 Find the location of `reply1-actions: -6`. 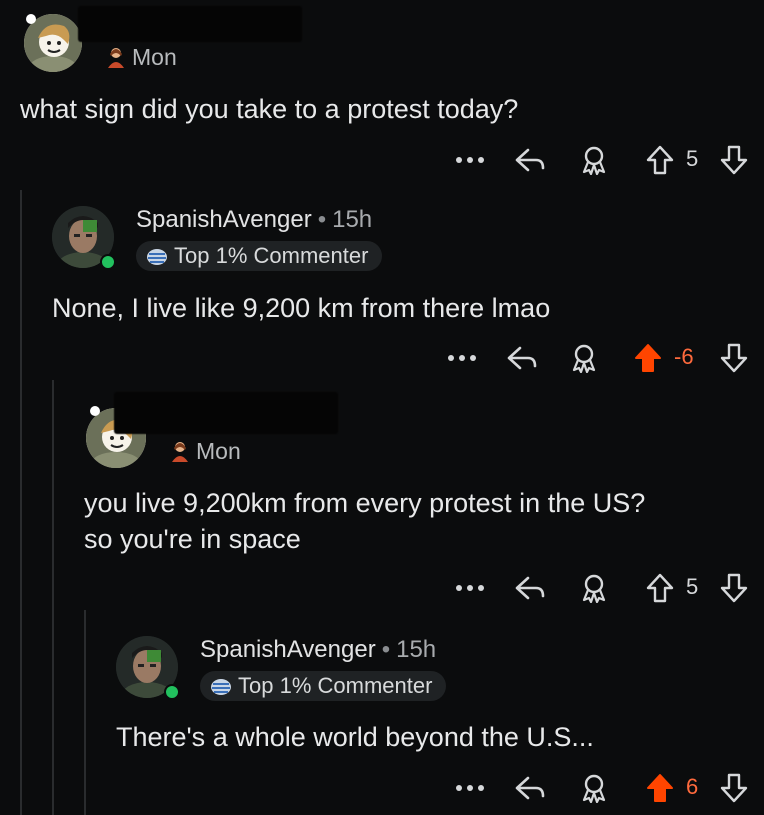

reply1-actions: -6 is located at coordinates (600, 358).